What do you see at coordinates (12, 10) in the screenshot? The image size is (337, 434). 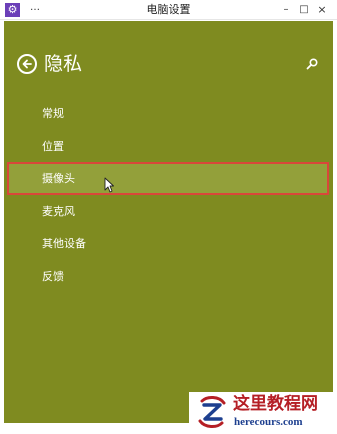 I see `gear-icon: ⚙` at bounding box center [12, 10].